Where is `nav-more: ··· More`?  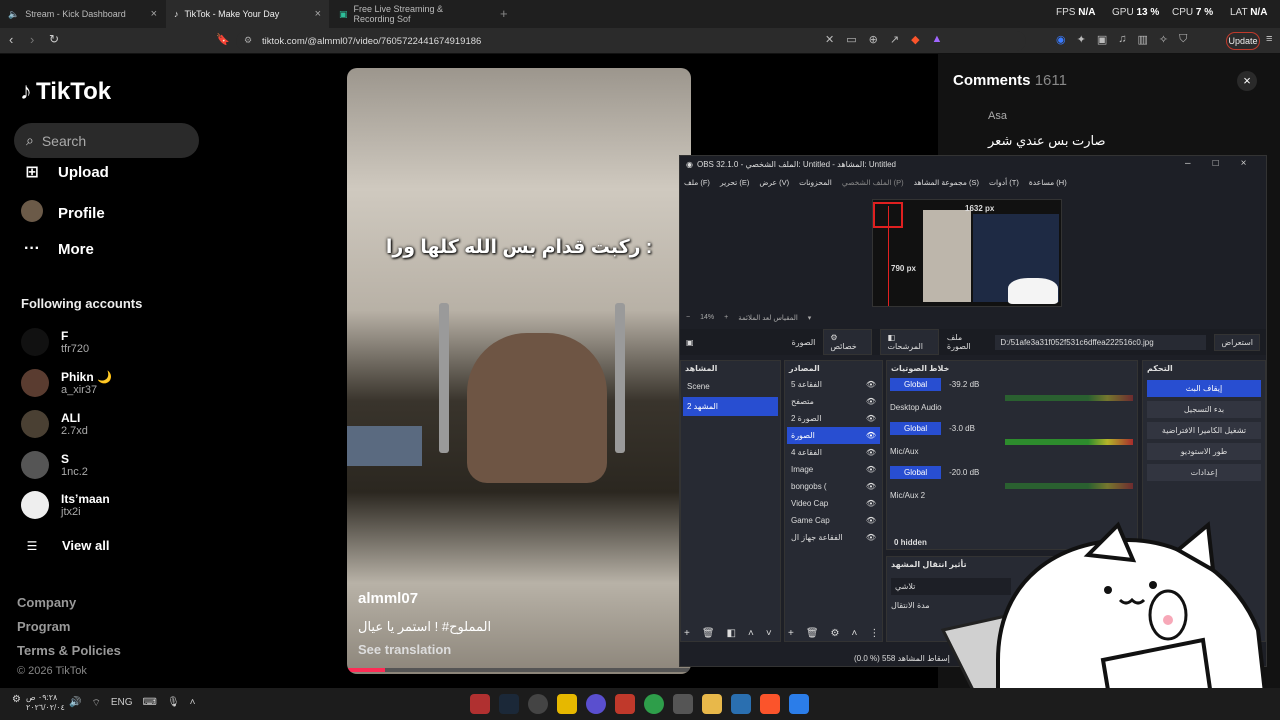
nav-more: ··· More is located at coordinates (57, 249).